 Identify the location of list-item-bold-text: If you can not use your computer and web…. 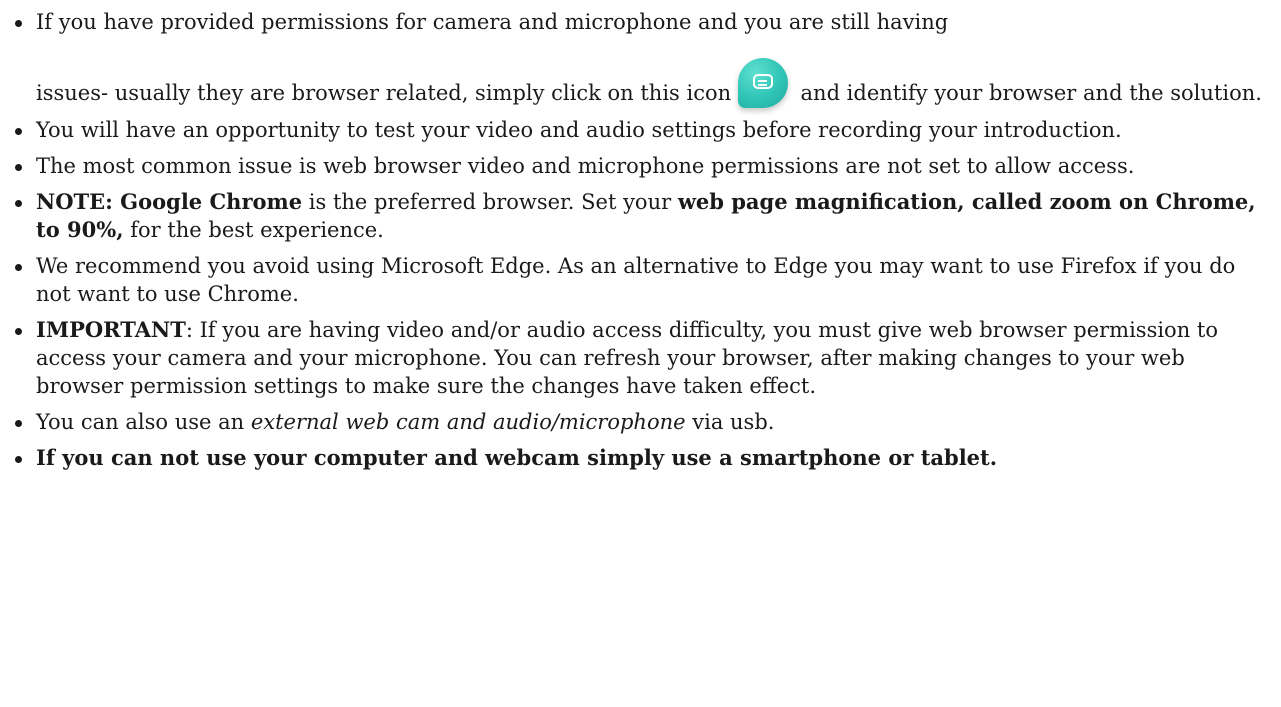
(517, 457).